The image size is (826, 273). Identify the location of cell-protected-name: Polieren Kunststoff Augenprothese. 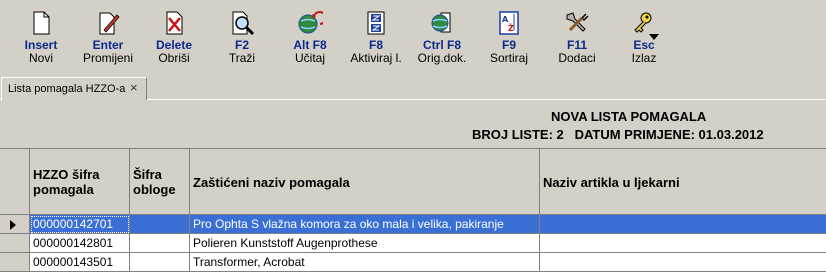
(365, 243).